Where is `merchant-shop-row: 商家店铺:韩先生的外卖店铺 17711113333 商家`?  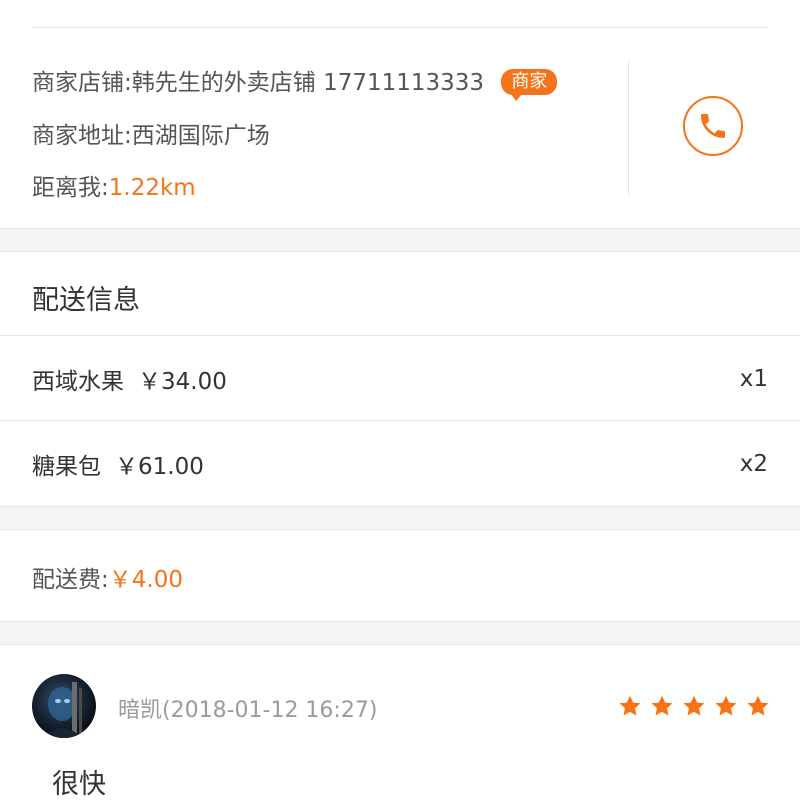
merchant-shop-row: 商家店铺:韩先生的外卖店铺 17711113333 商家 is located at coordinates (295, 82).